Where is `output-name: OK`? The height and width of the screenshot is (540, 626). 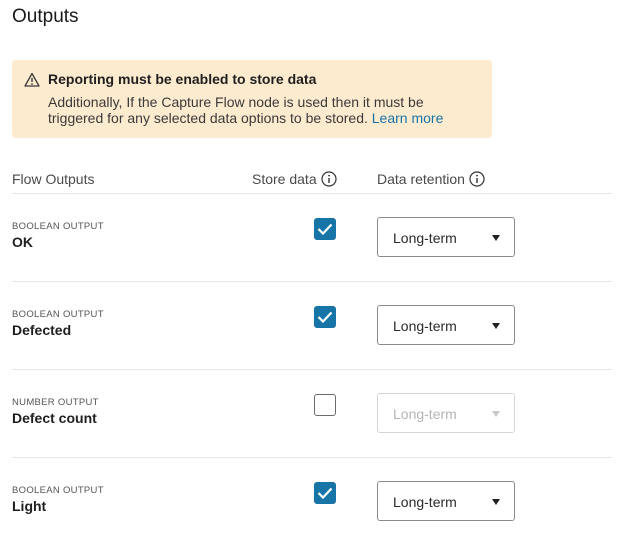
output-name: OK is located at coordinates (22, 242).